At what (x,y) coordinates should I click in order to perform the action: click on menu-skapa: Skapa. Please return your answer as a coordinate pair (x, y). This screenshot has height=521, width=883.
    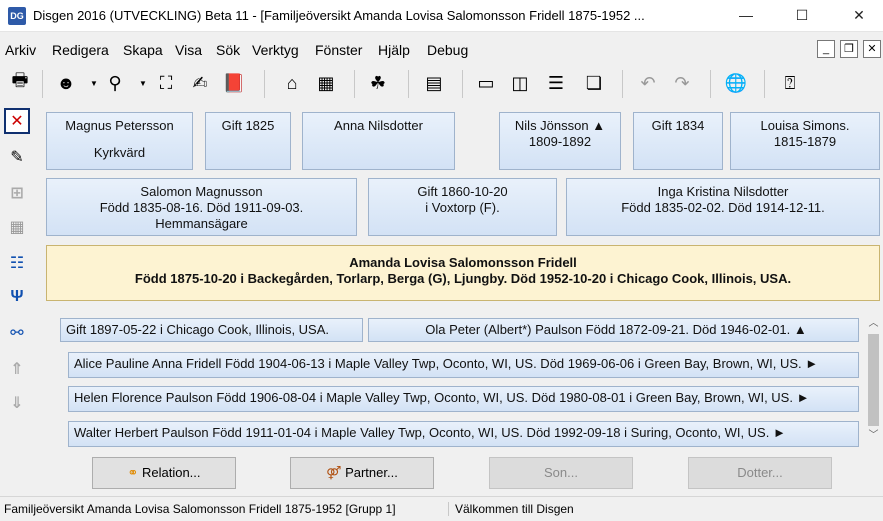
    Looking at the image, I should click on (143, 50).